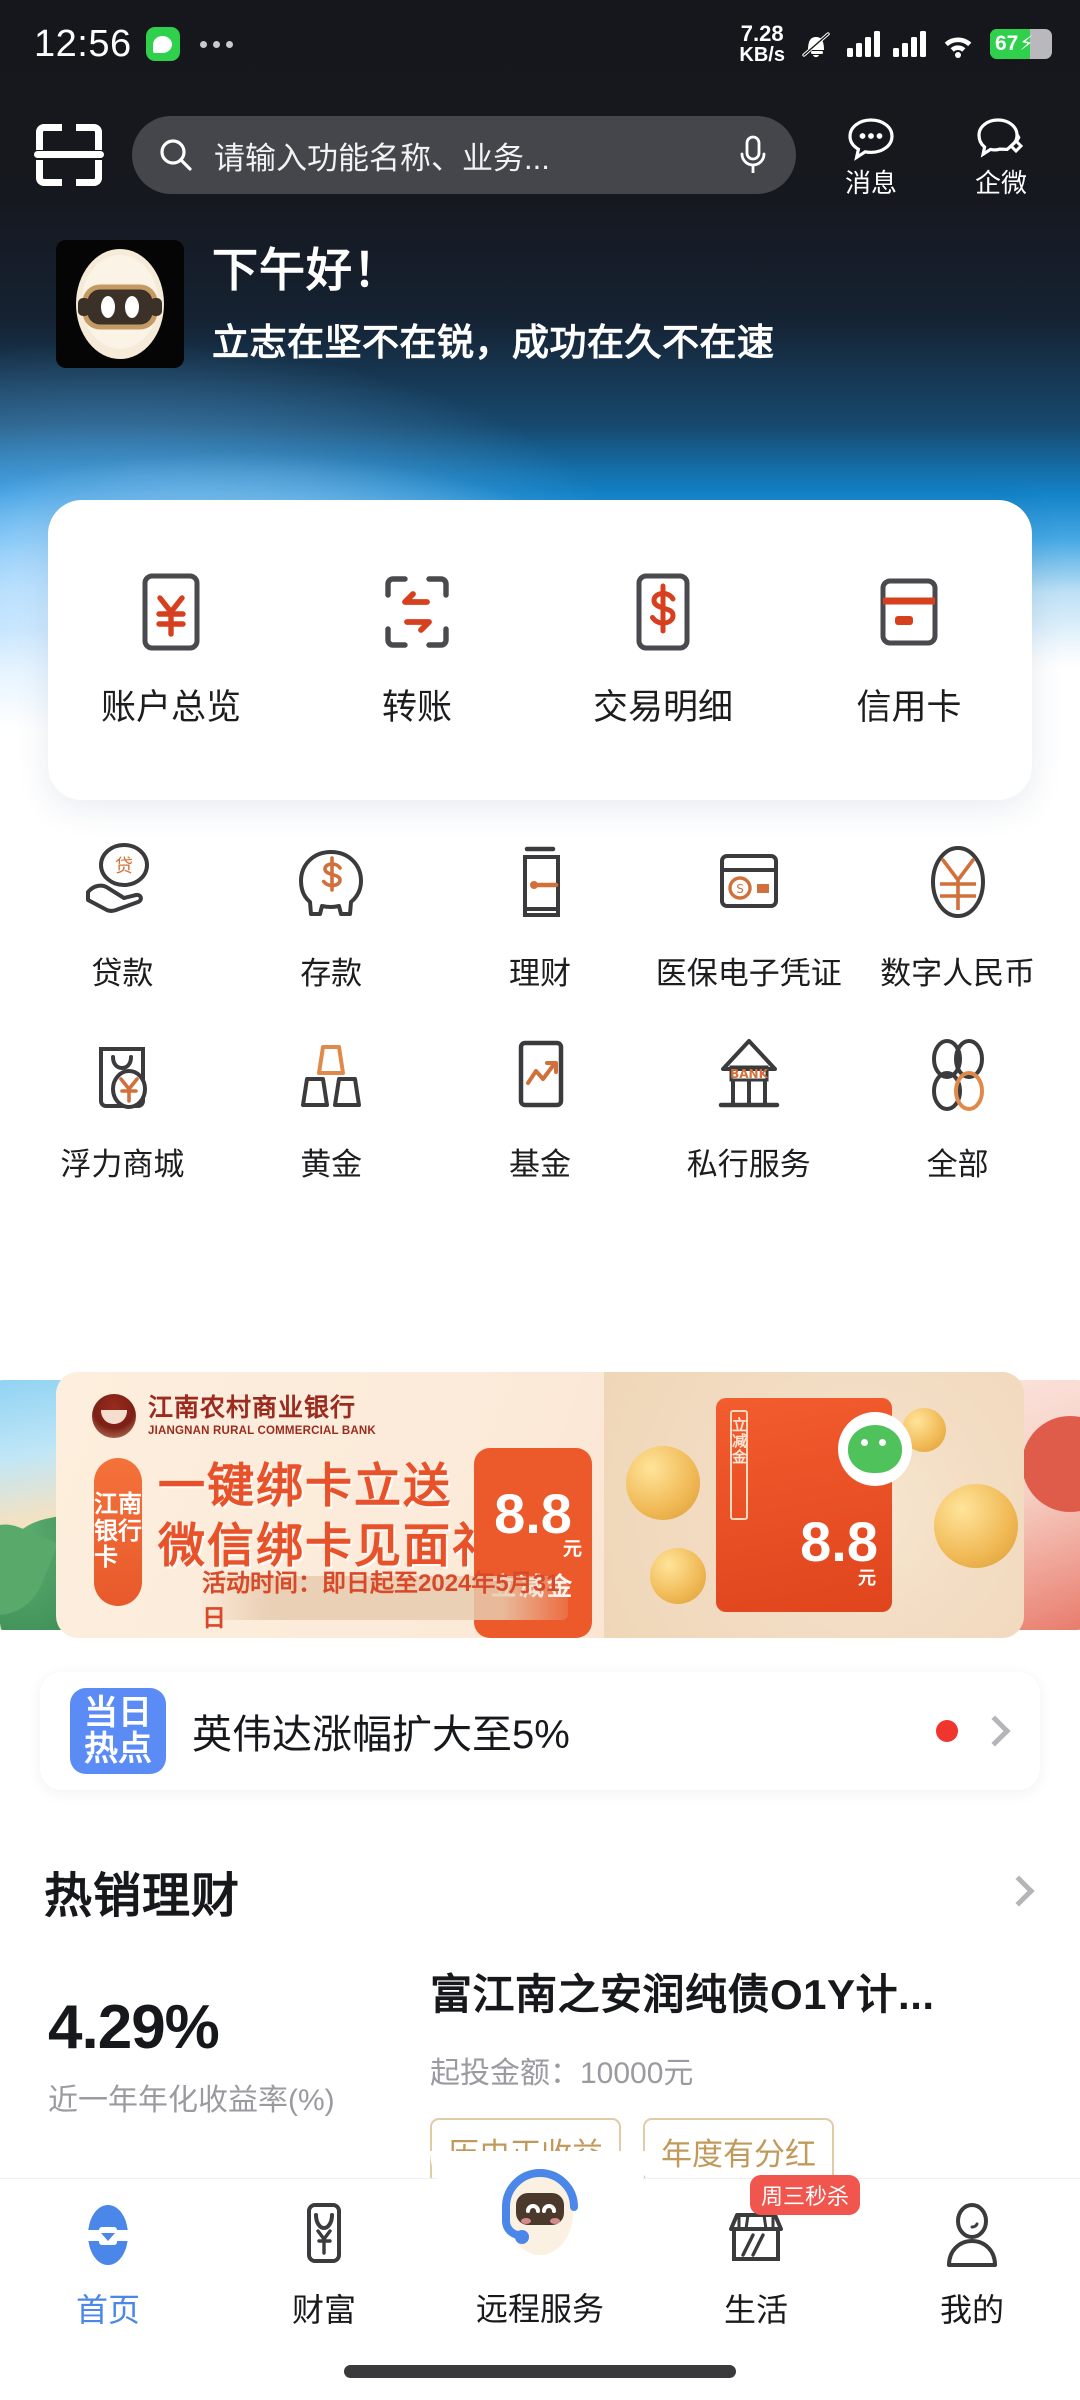 The image size is (1080, 2400). Describe the element at coordinates (329, 1516) in the screenshot. I see `banner-headline: 一键绑卡立送 微信绑卡见面礼` at that location.